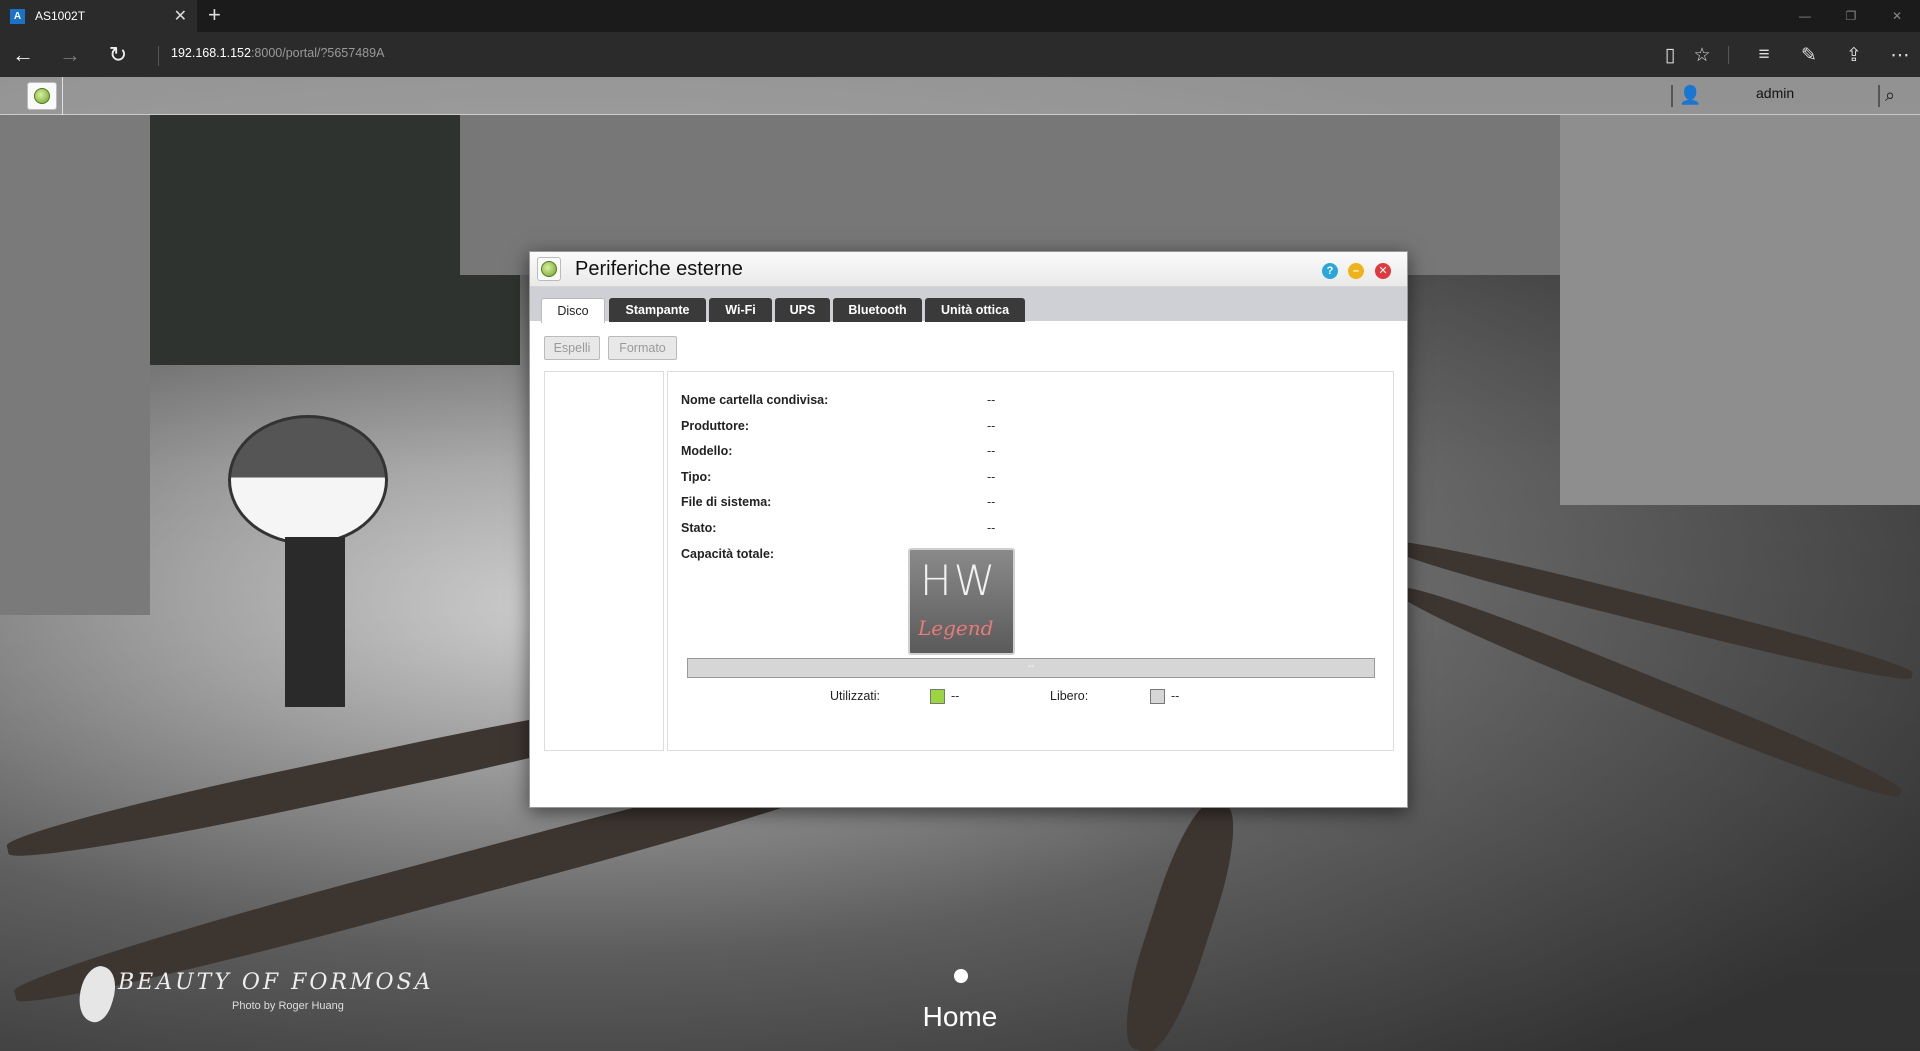 The height and width of the screenshot is (1051, 1920). I want to click on info-value-manufacturer: --, so click(991, 426).